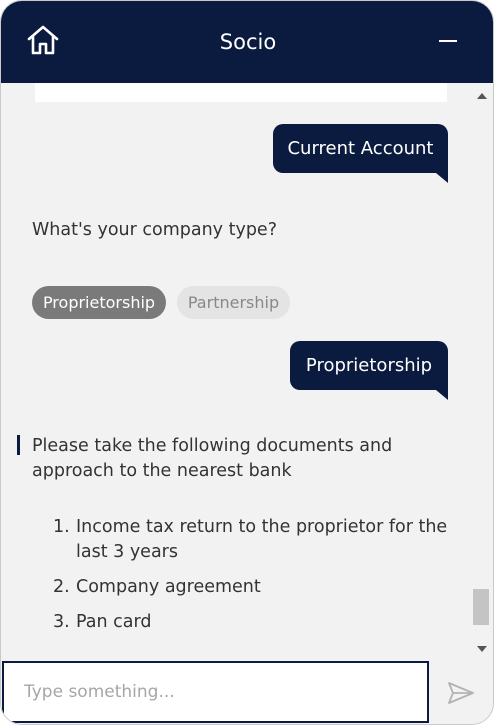 This screenshot has width=494, height=725. Describe the element at coordinates (253, 622) in the screenshot. I see `list-item: 3. Pan card` at that location.